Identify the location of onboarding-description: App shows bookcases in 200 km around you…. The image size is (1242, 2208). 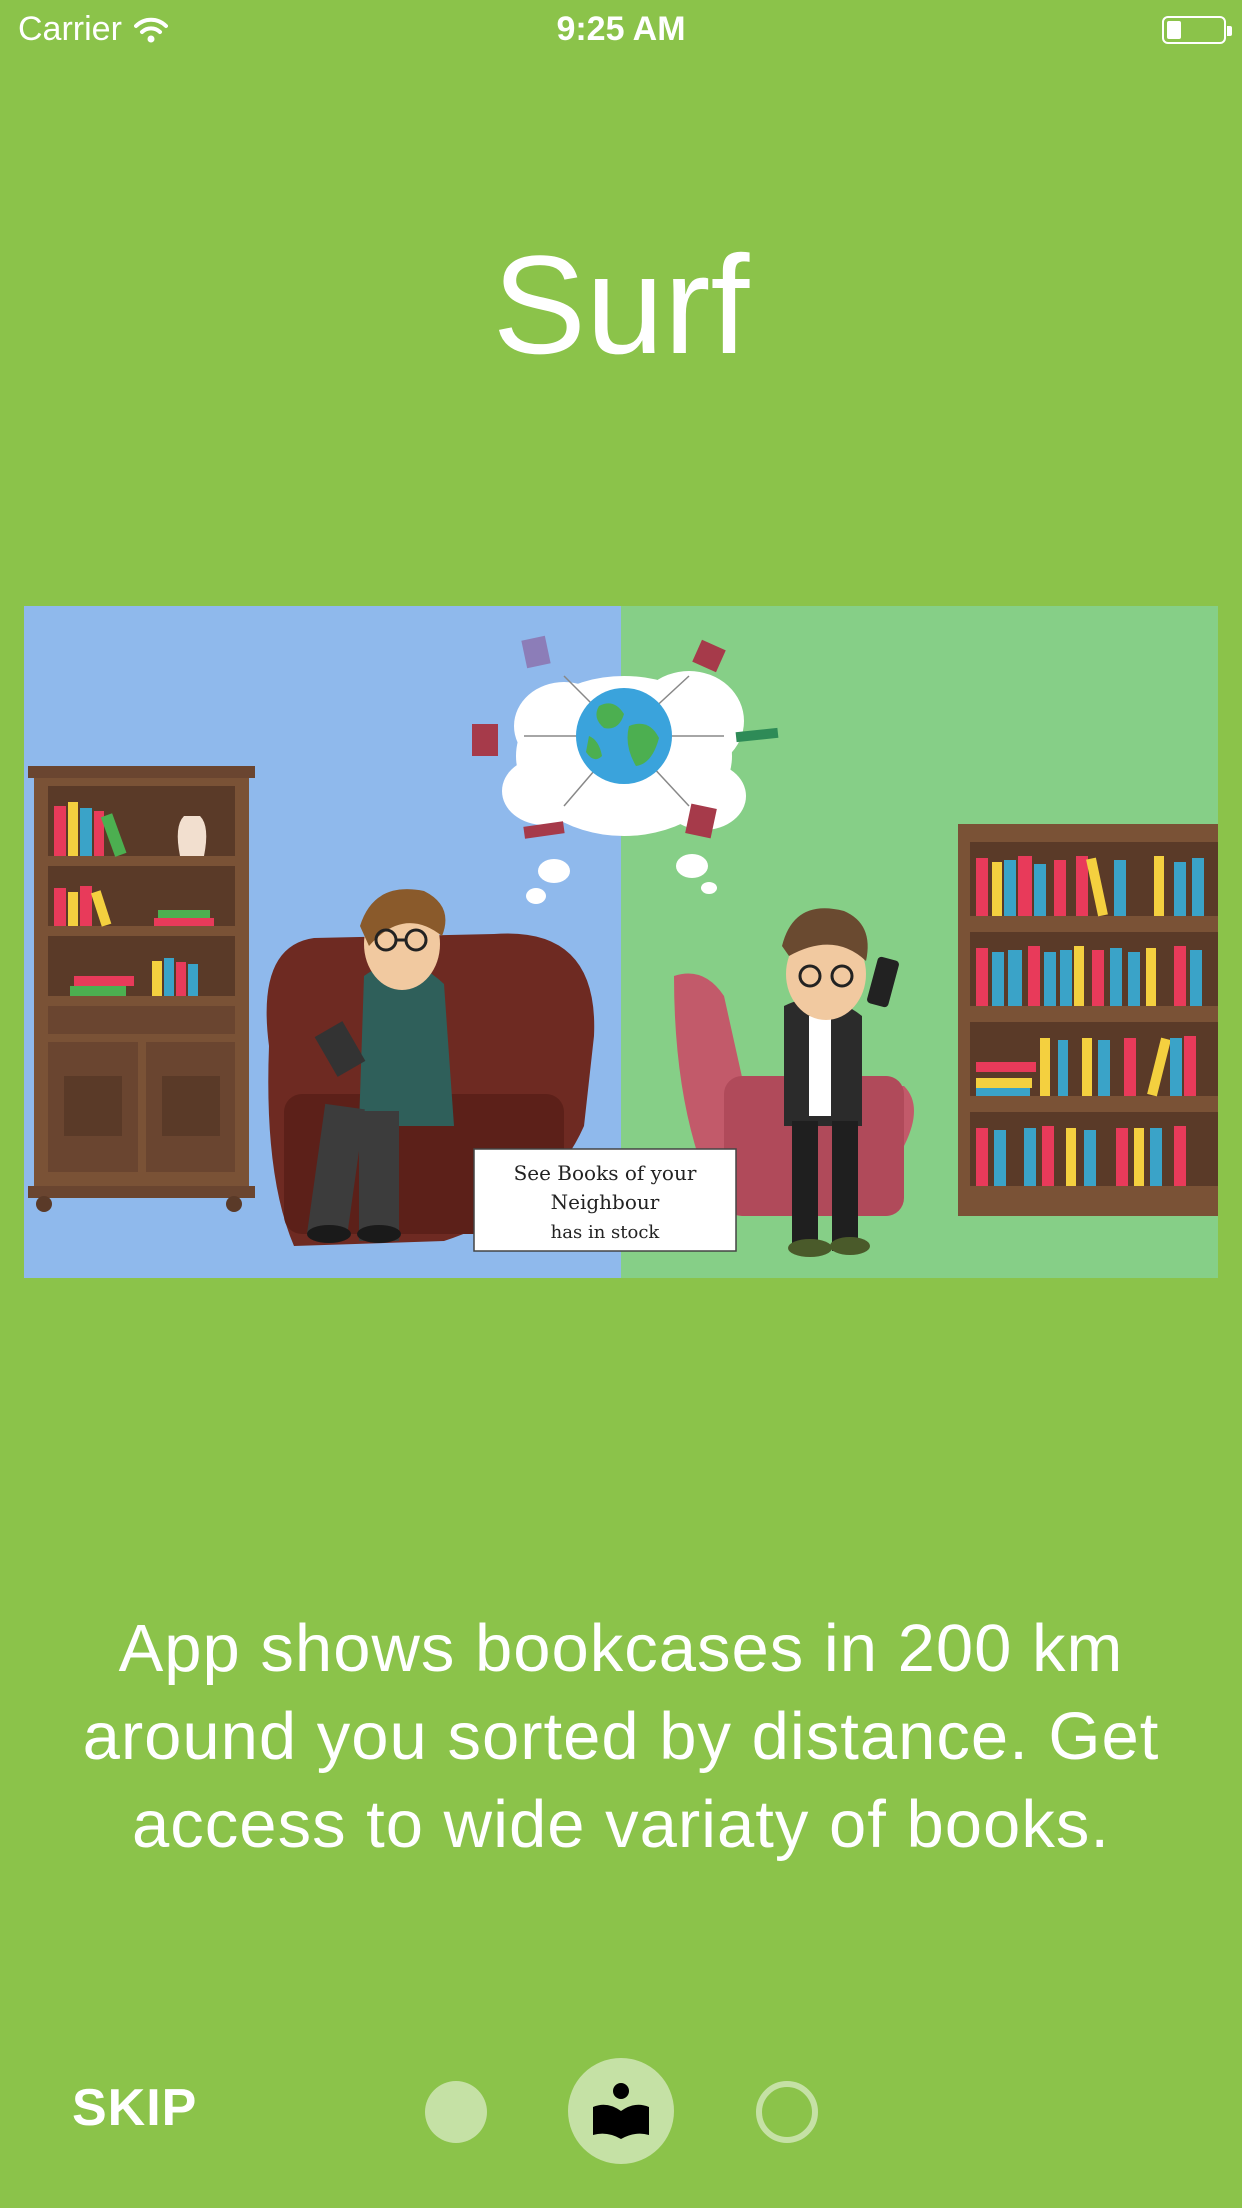
(621, 1736).